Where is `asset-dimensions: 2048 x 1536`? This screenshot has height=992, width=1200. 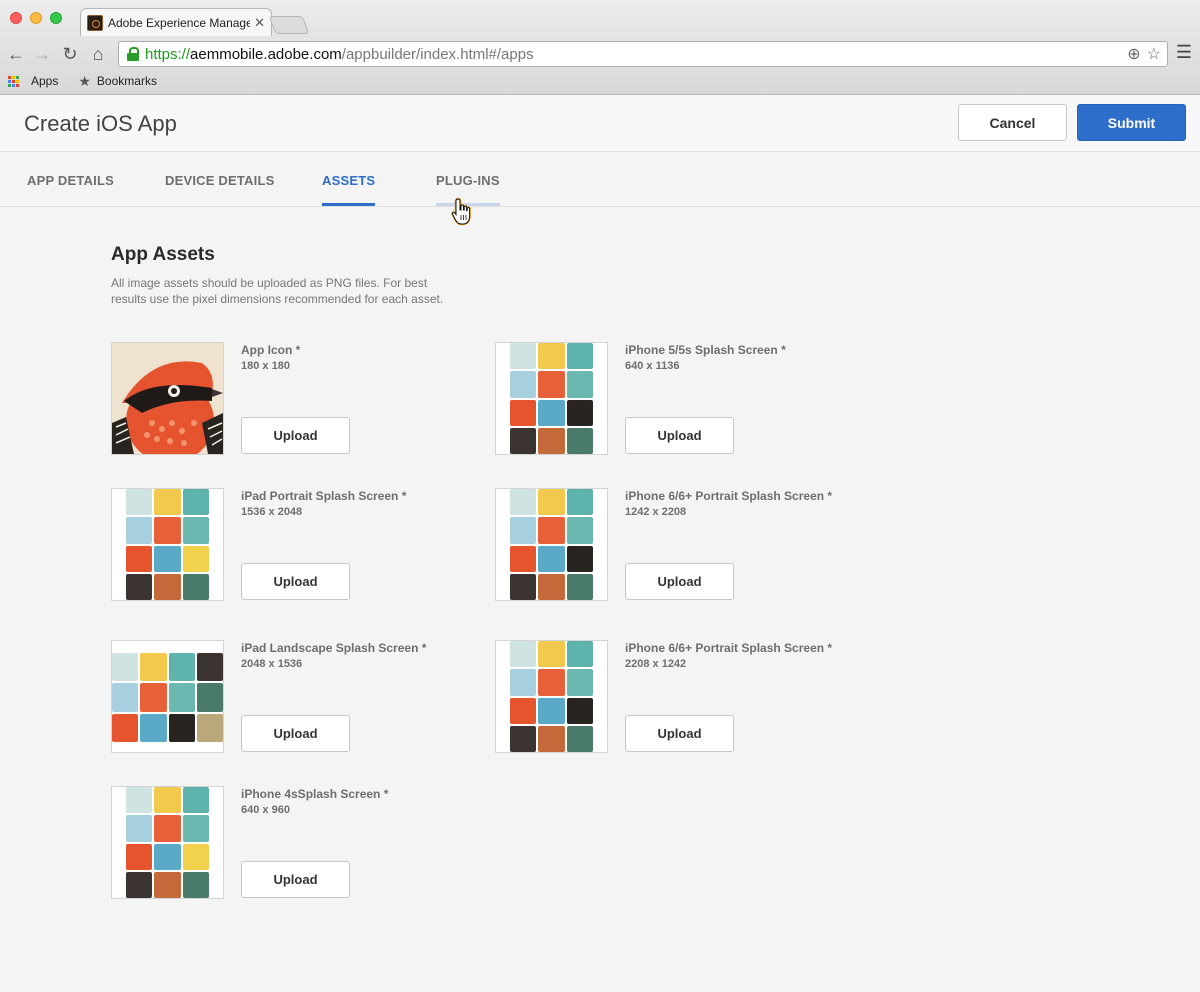 asset-dimensions: 2048 x 1536 is located at coordinates (272, 664).